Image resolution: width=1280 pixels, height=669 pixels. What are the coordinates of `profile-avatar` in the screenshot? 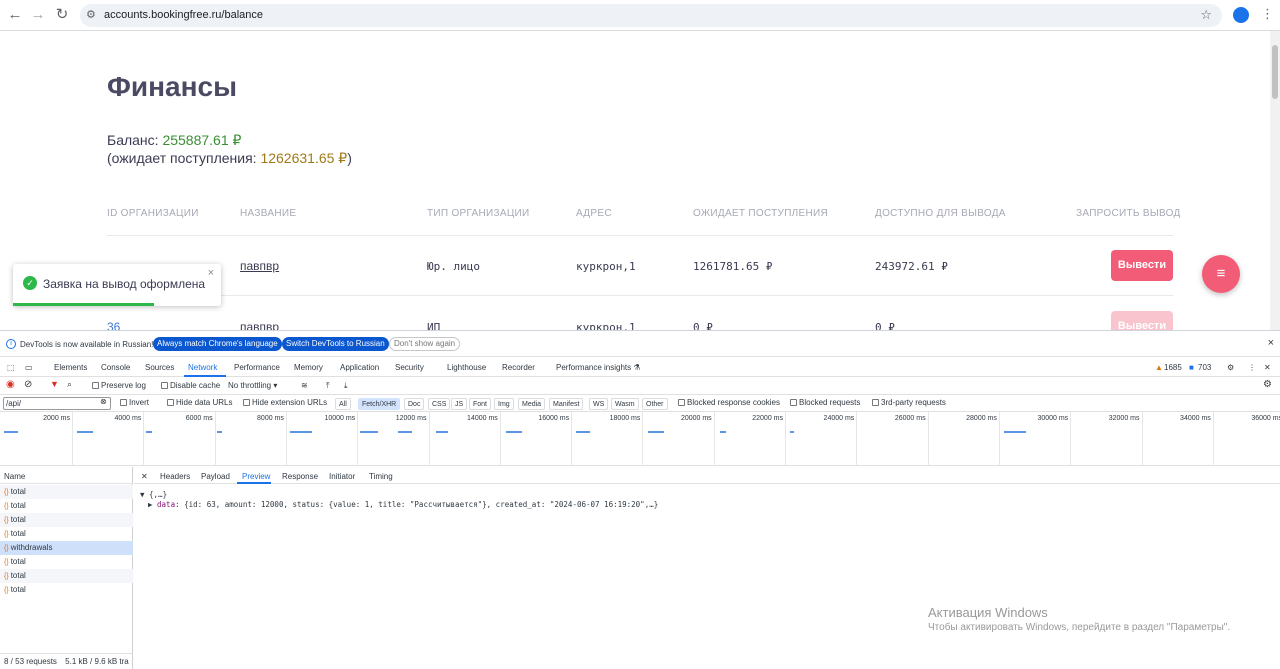 It's located at (1241, 15).